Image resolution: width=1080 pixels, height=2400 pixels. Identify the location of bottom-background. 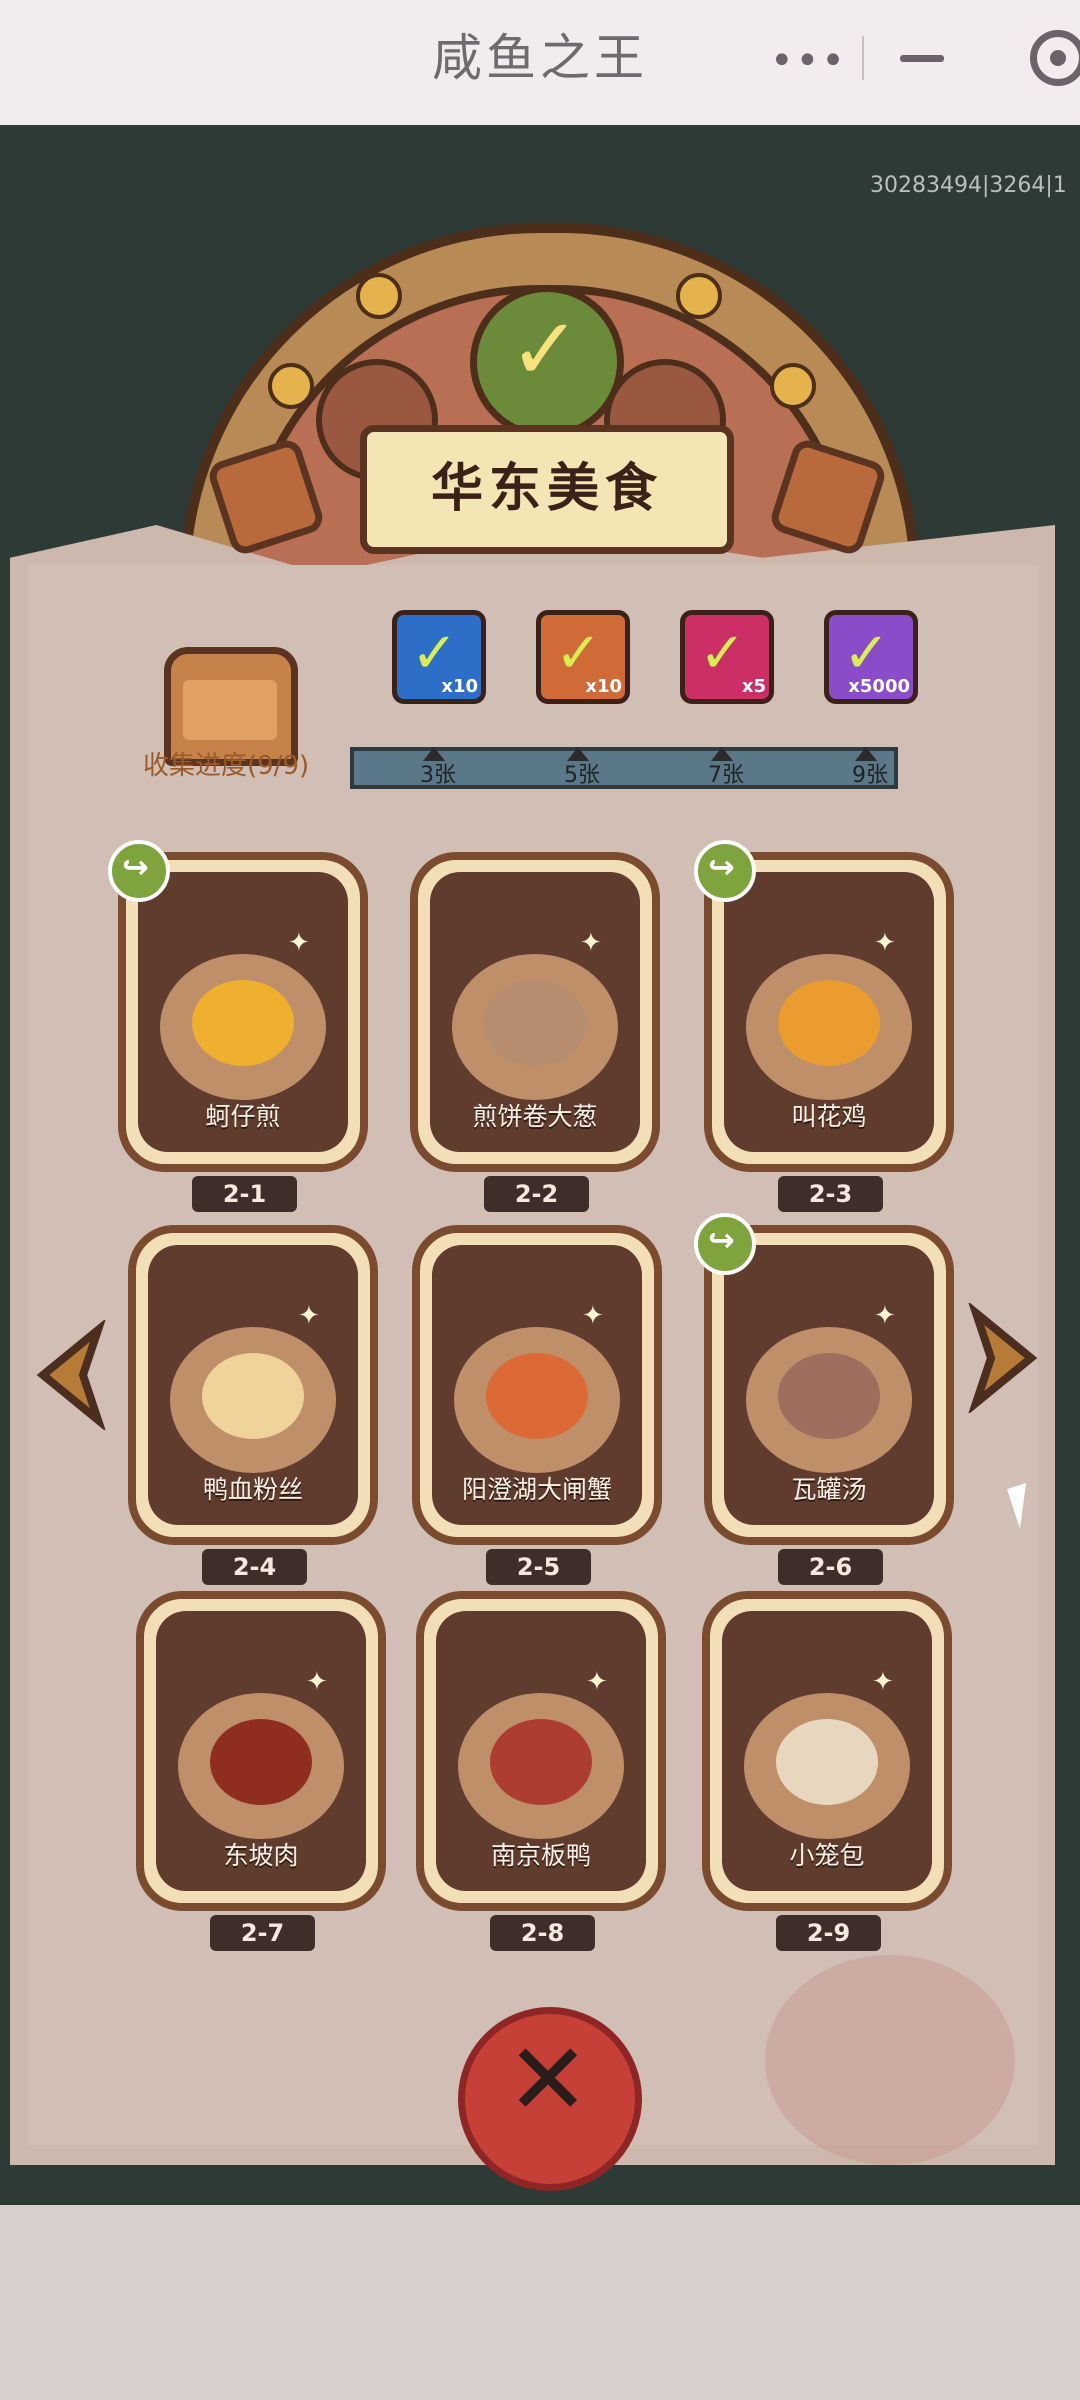
(540, 2302).